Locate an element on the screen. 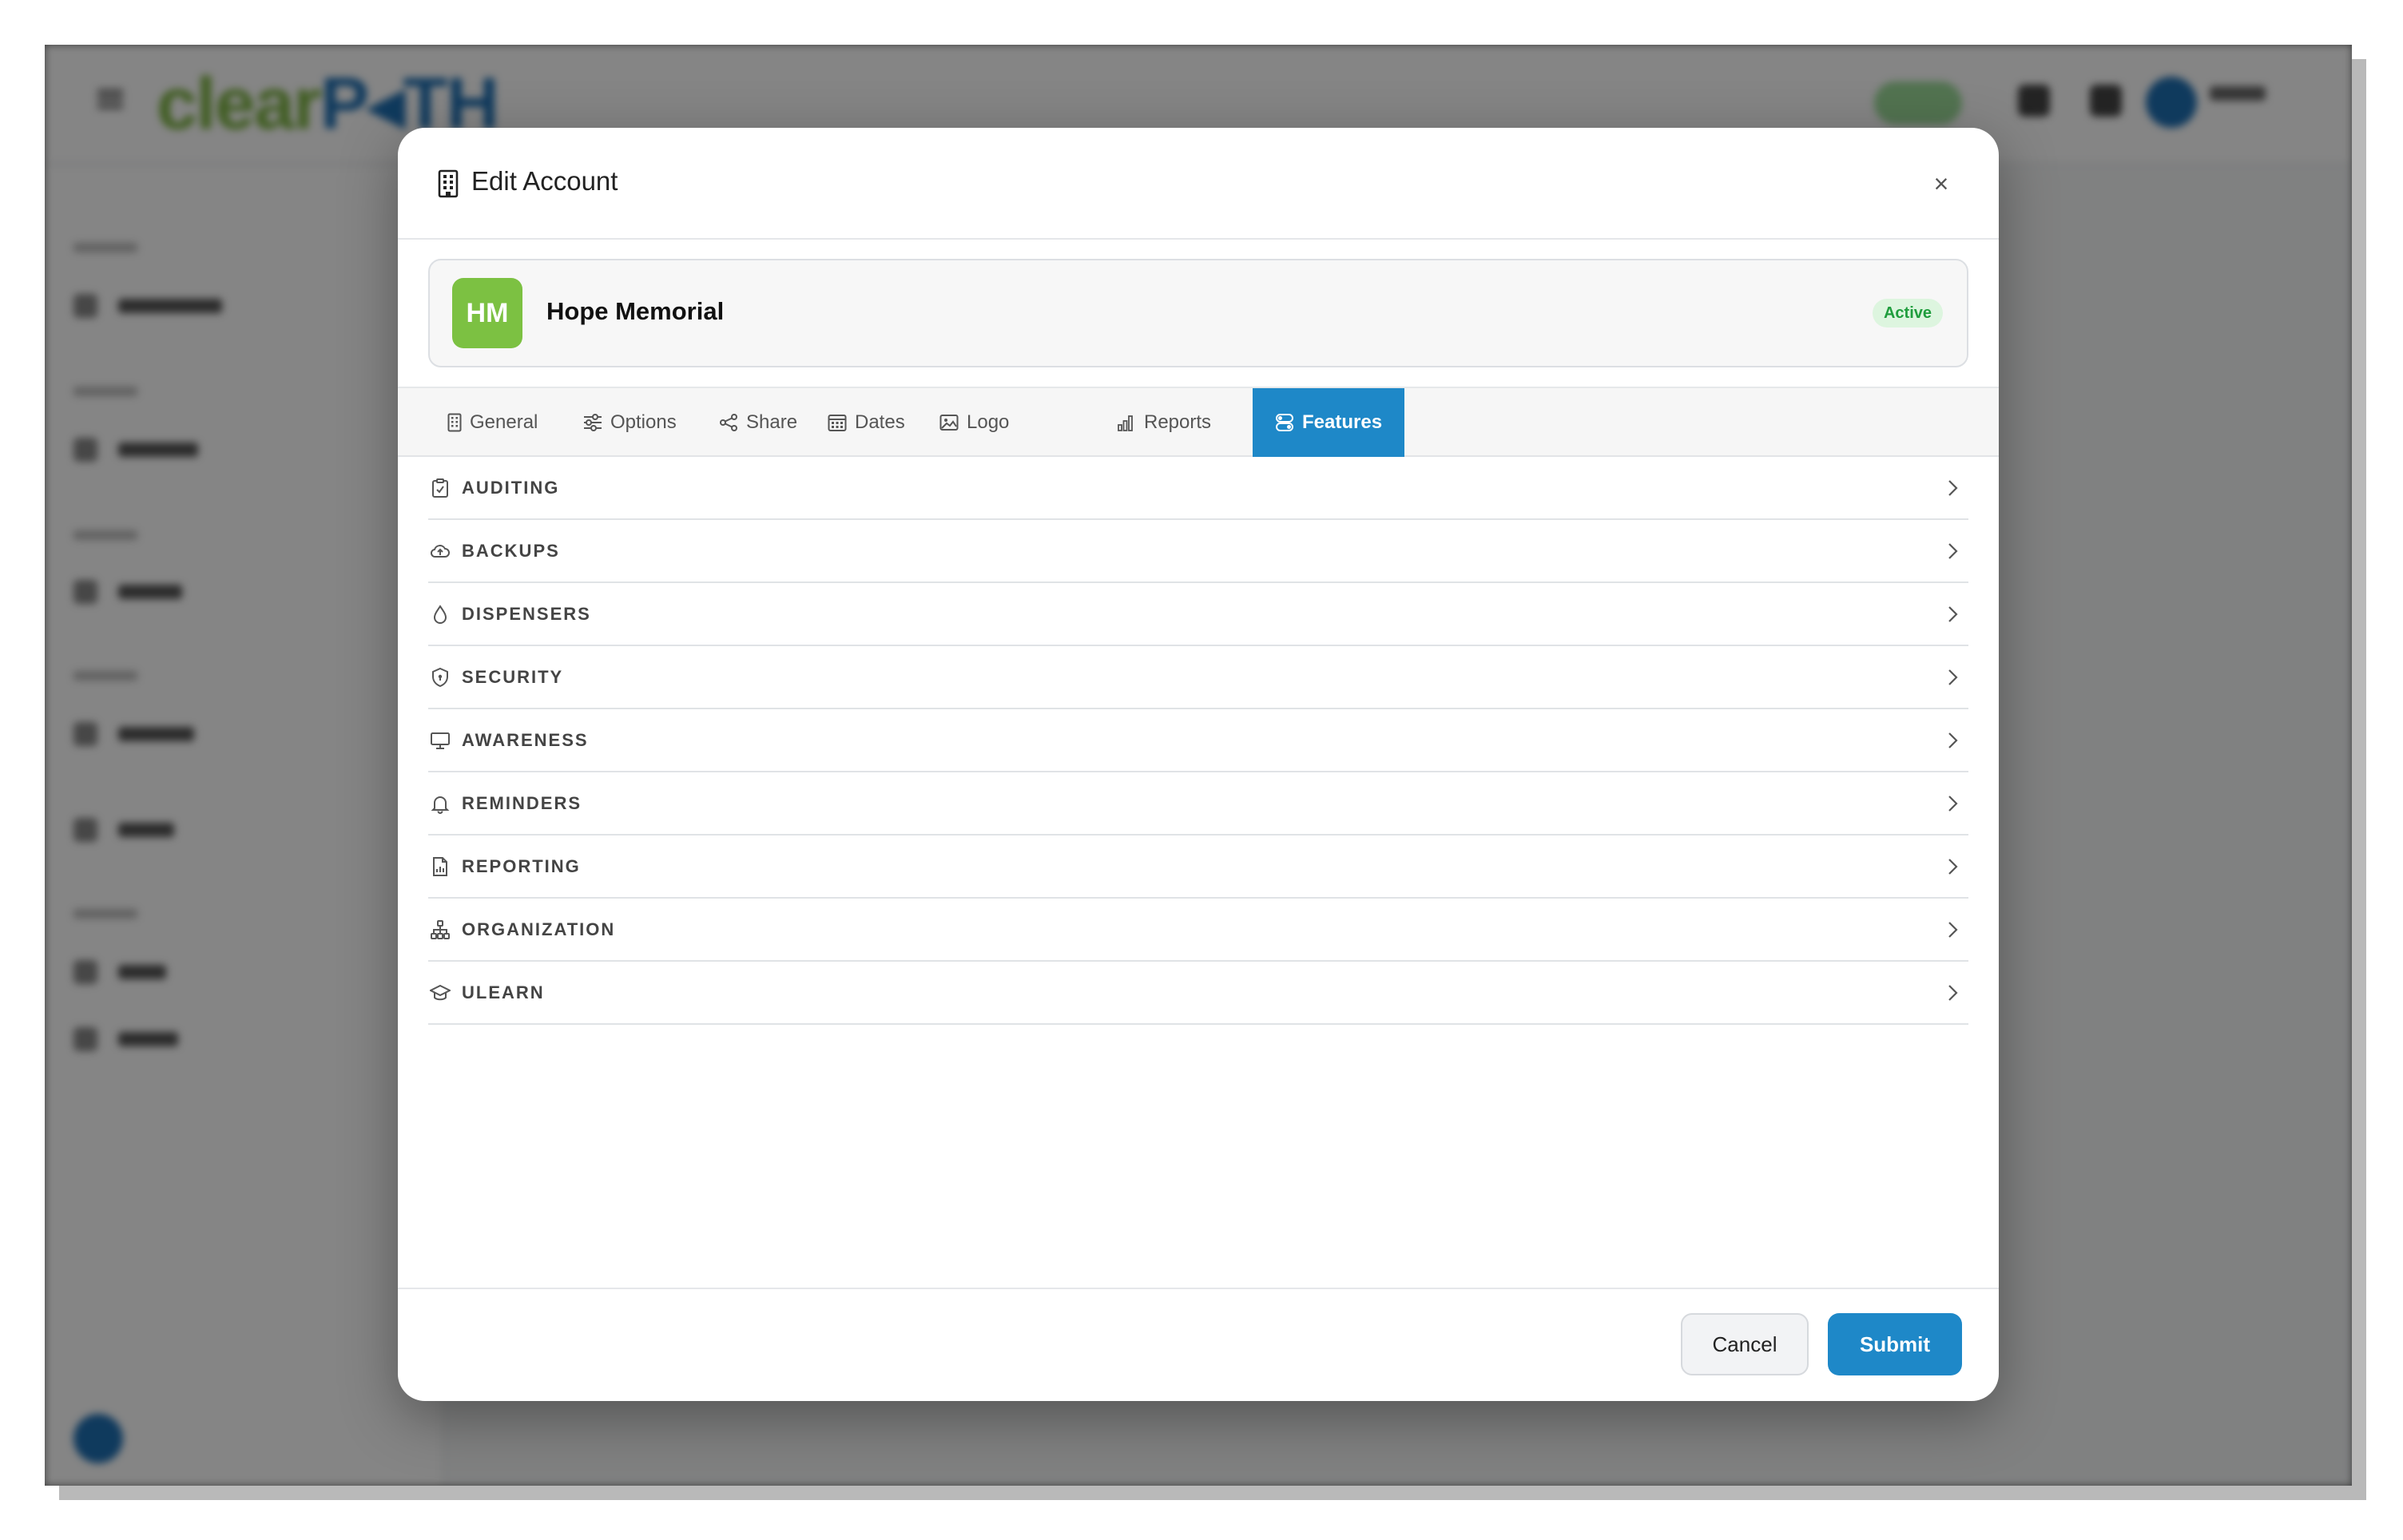 The image size is (2403, 1540). feature-row-reminders: REMINDERS is located at coordinates (1198, 804).